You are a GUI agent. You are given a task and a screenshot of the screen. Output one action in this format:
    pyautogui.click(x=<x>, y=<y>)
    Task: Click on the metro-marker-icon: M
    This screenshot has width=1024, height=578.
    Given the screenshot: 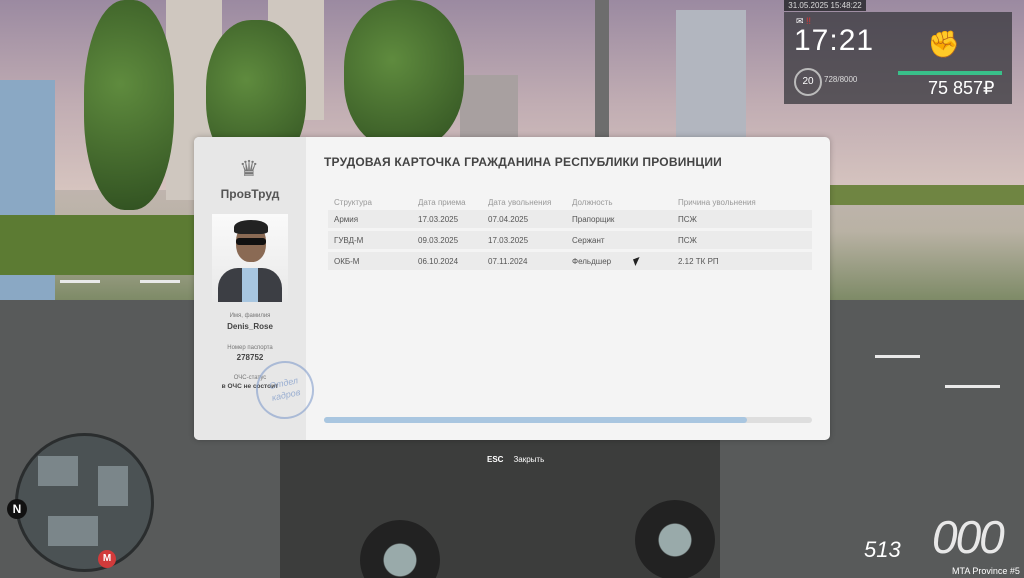 What is the action you would take?
    pyautogui.click(x=107, y=559)
    